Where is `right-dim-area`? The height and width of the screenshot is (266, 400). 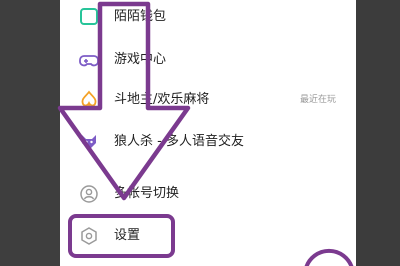 right-dim-area is located at coordinates (378, 133).